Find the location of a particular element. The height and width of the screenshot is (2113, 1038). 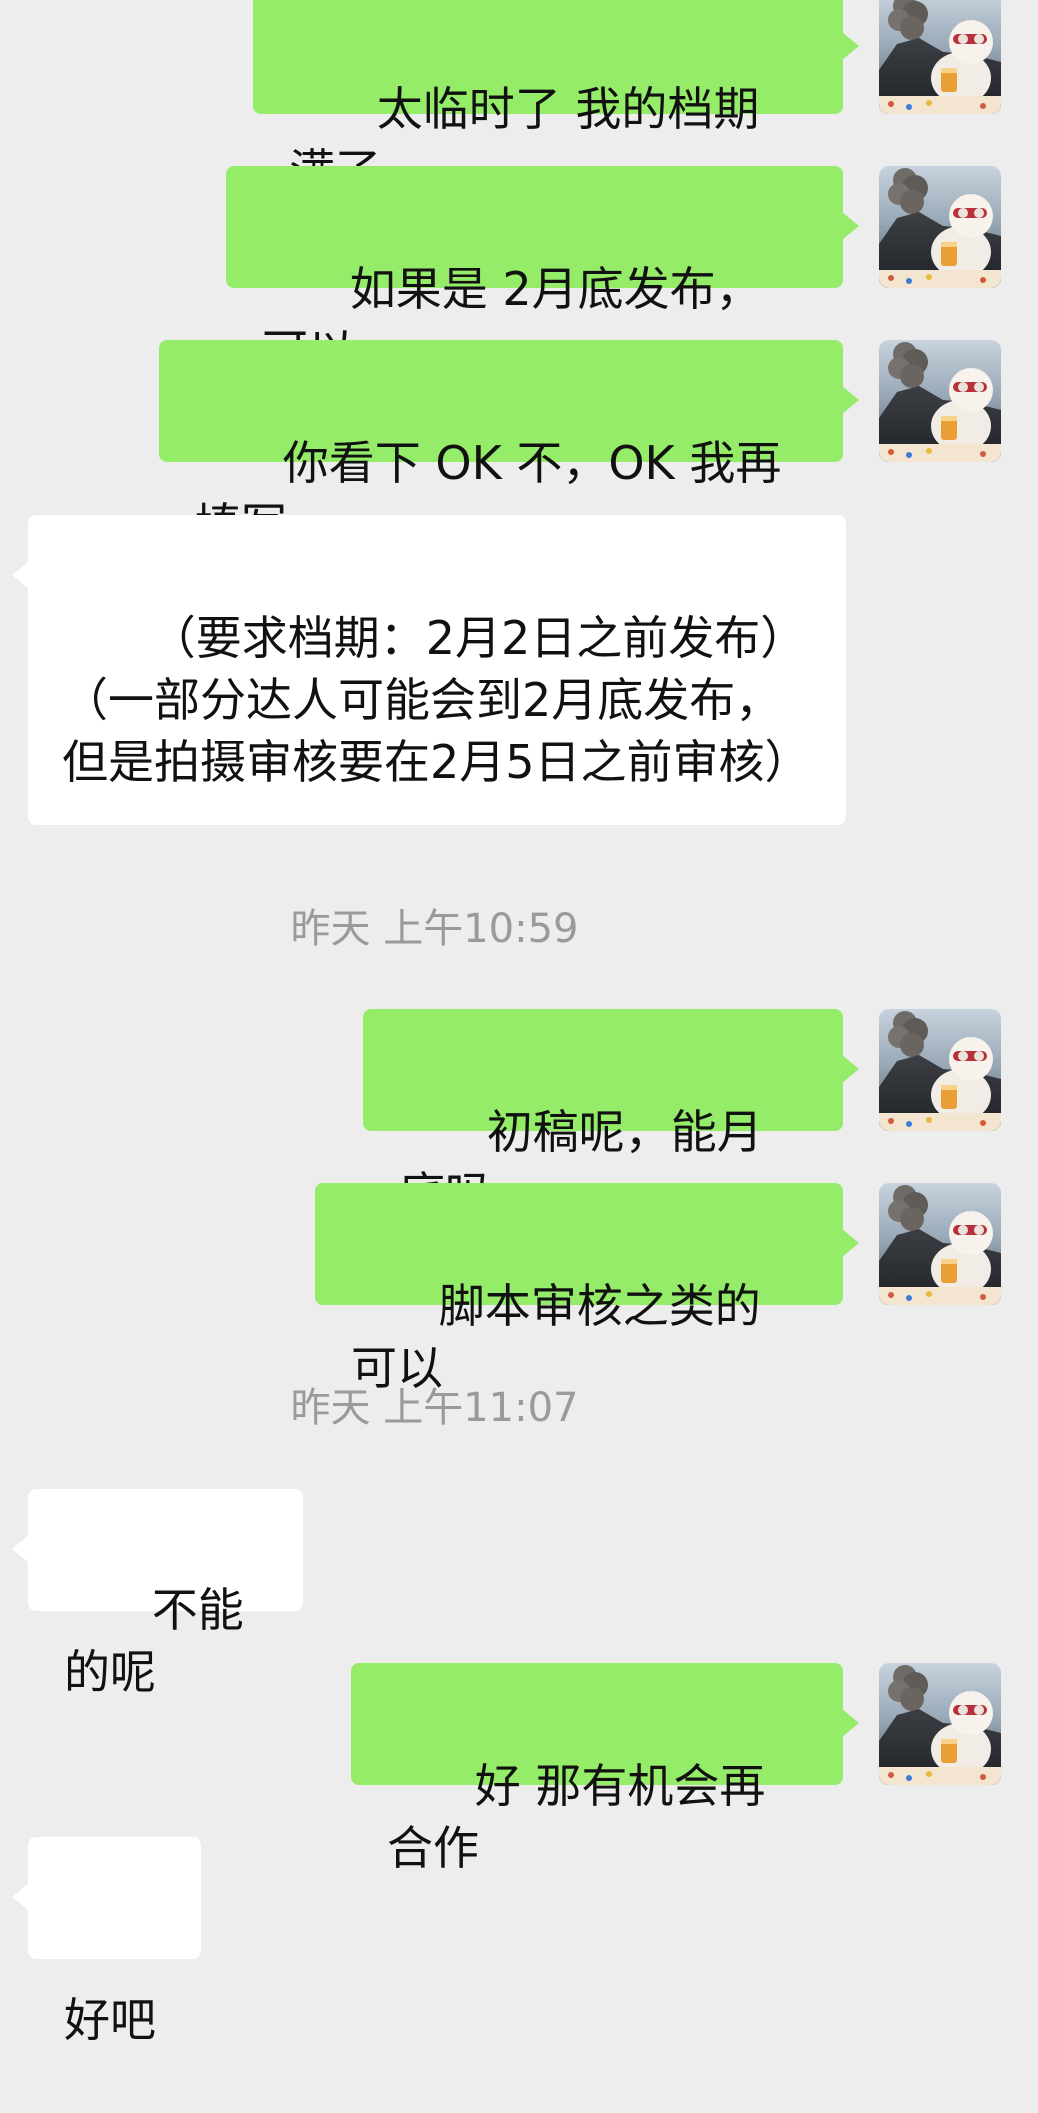

message-bubble: 初稿呢，能月底吗 is located at coordinates (611, 1115).